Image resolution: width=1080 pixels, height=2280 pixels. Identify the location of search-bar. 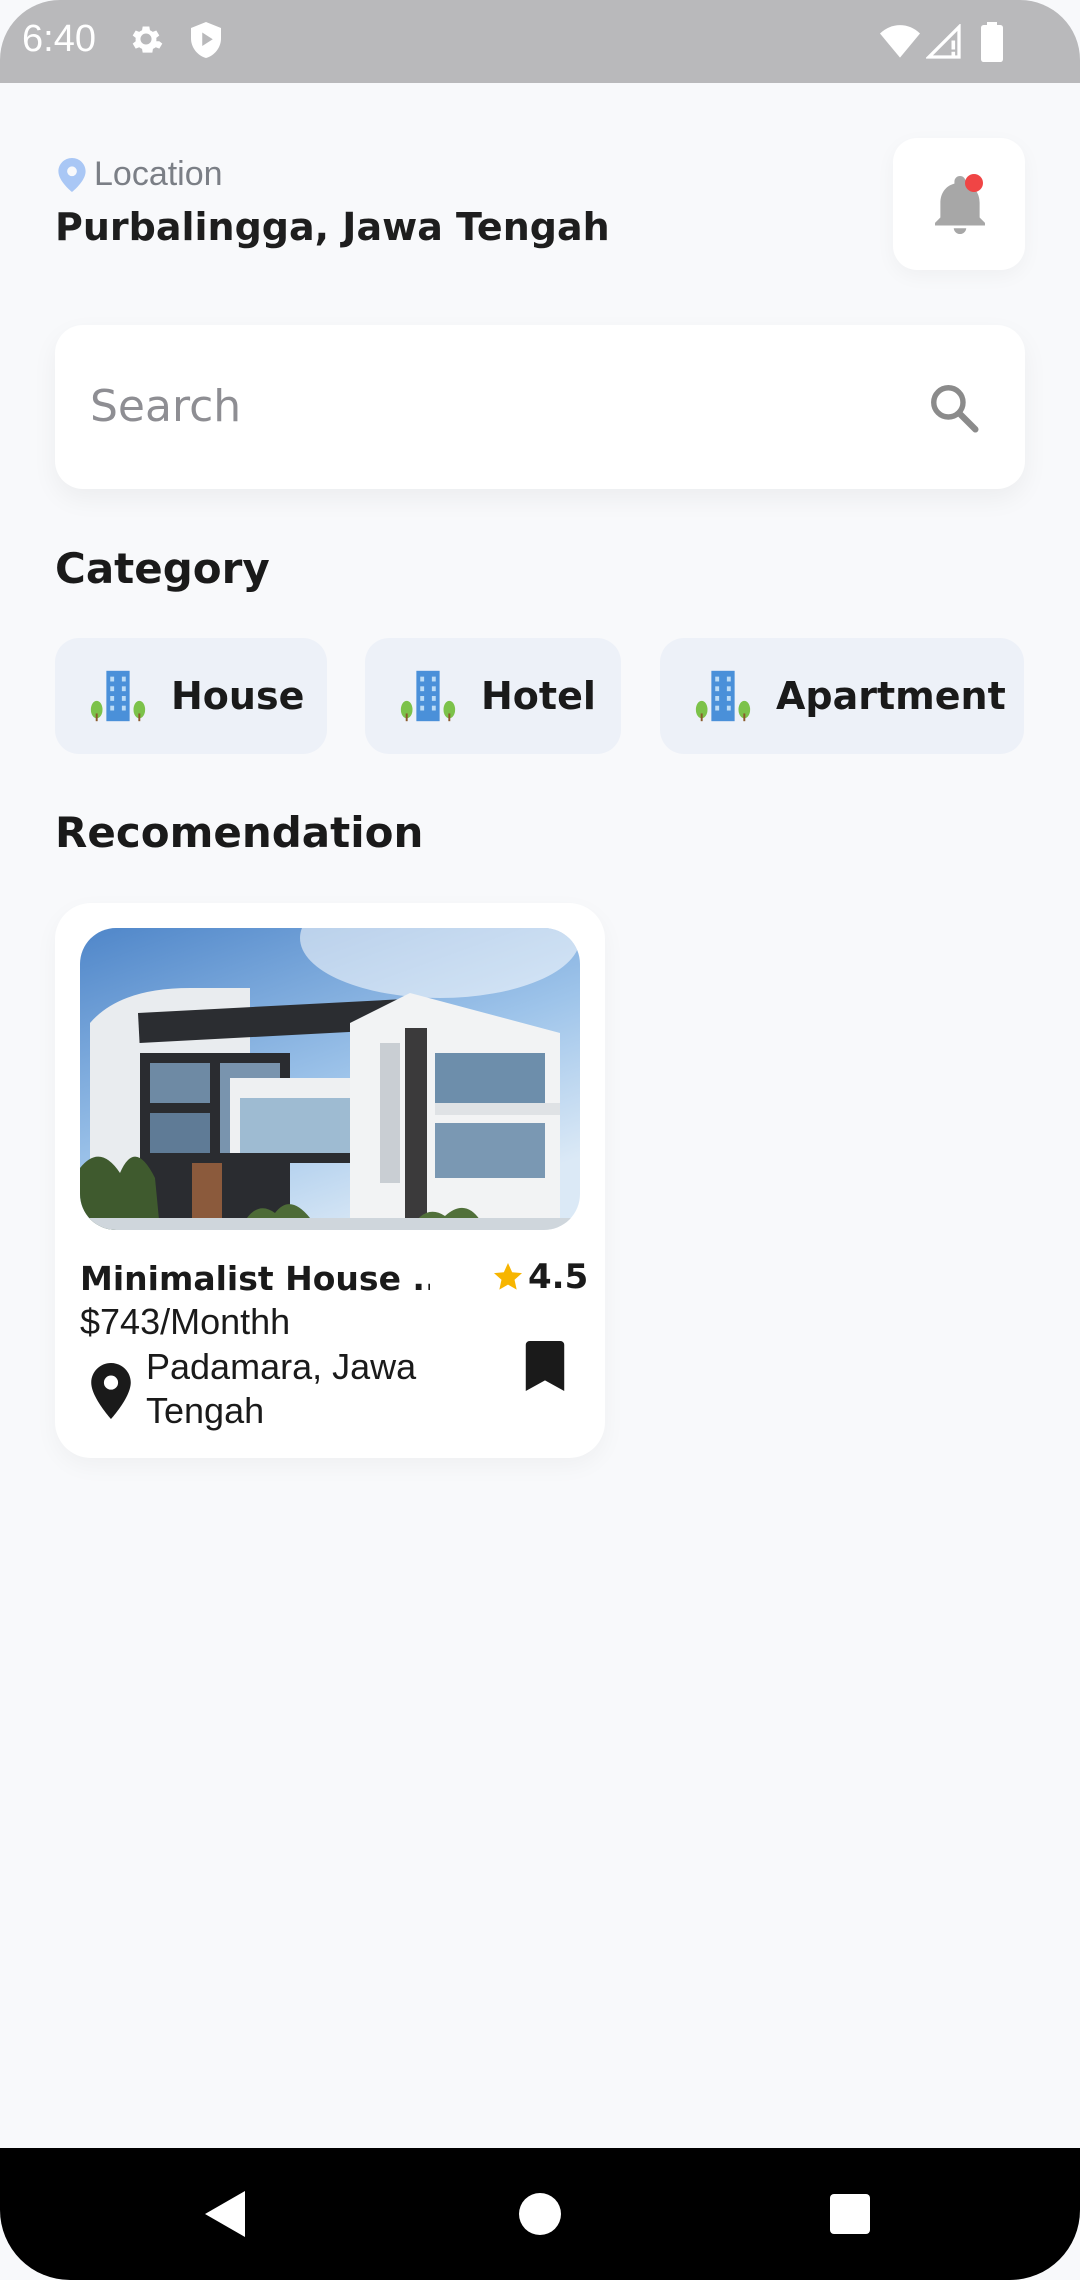
(540, 407).